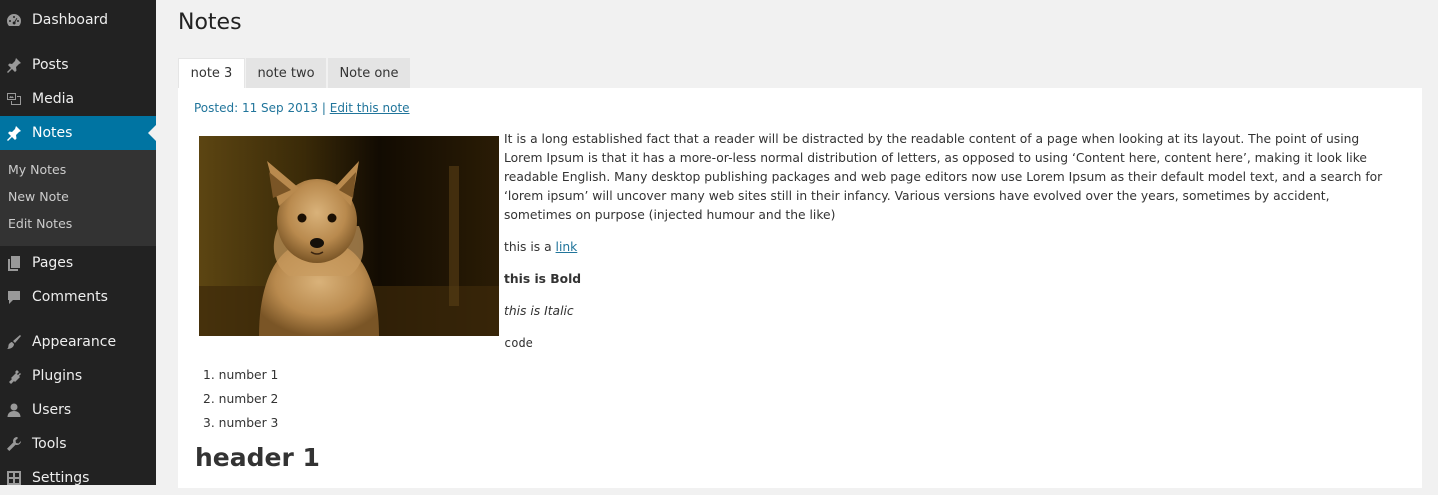 The width and height of the screenshot is (1438, 495). I want to click on menu-item-users: Users, so click(78, 410).